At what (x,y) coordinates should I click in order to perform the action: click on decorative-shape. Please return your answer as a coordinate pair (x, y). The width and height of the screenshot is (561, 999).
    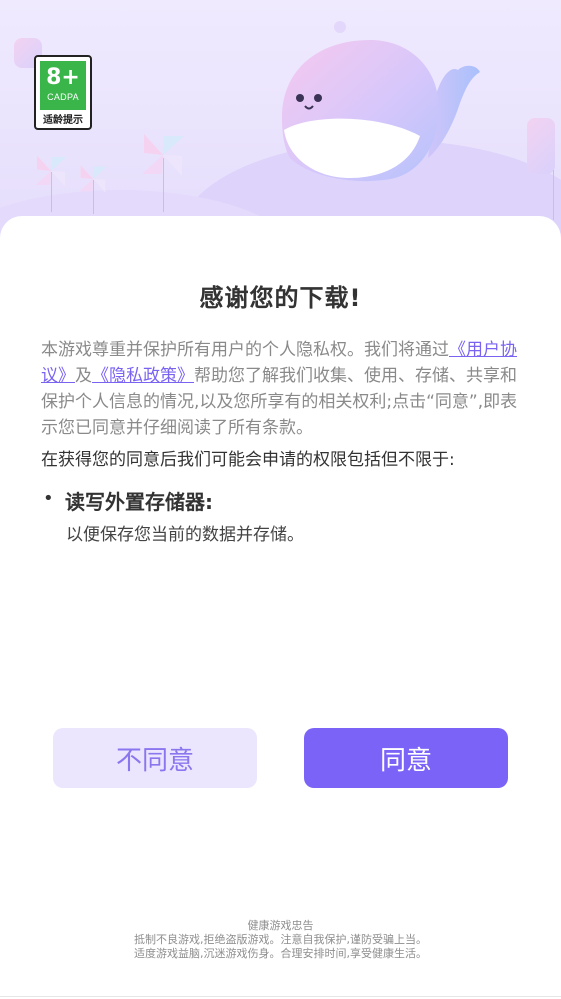
    Looking at the image, I should click on (541, 146).